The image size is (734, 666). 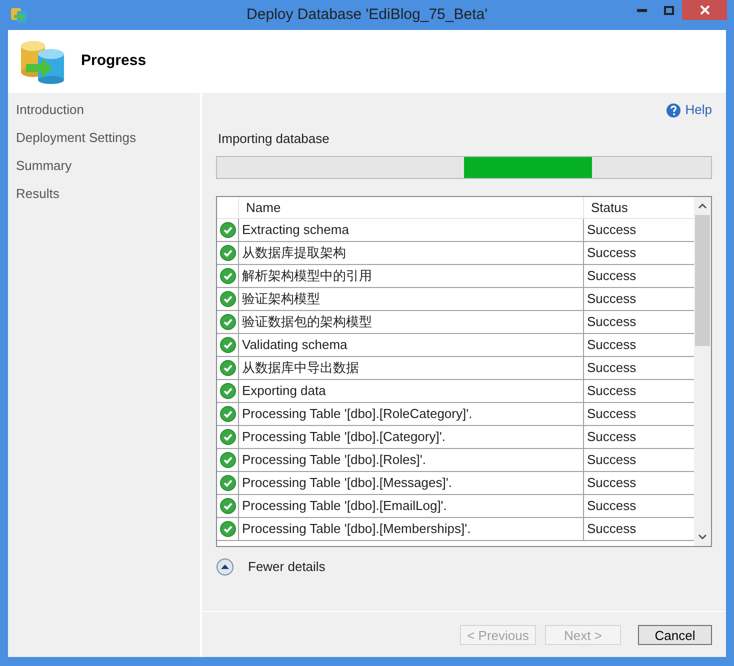 What do you see at coordinates (104, 142) in the screenshot?
I see `sidebar-item: Deployment Settings` at bounding box center [104, 142].